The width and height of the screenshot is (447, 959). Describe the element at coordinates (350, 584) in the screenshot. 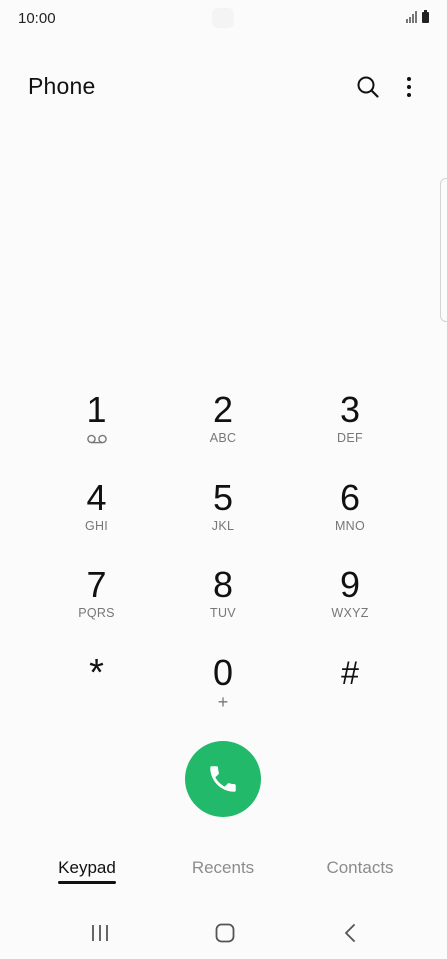

I see `key-digit: 9` at that location.